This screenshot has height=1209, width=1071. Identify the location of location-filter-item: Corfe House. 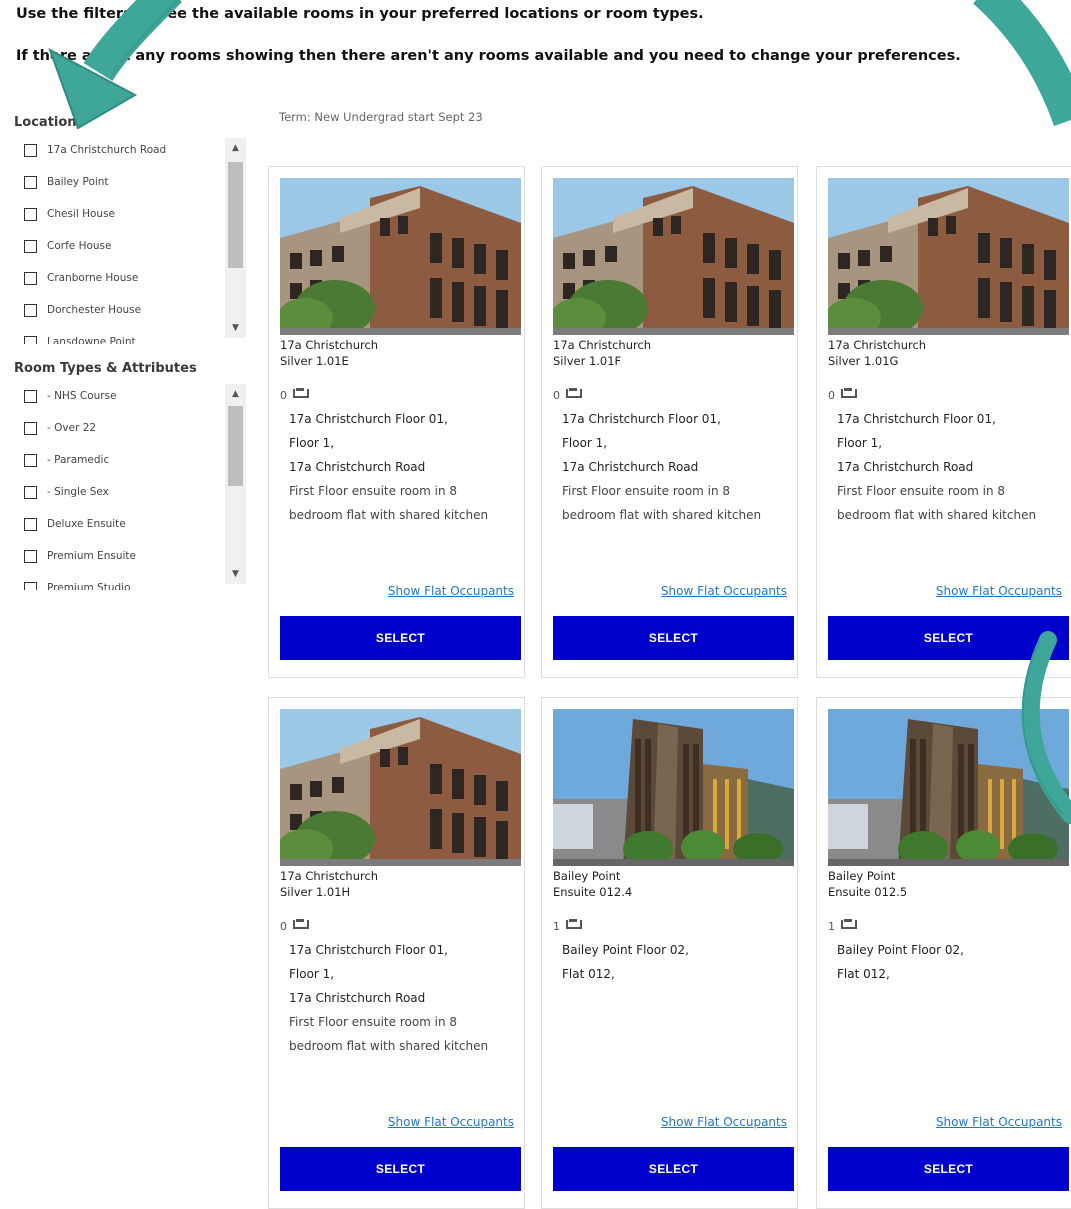
(124, 246).